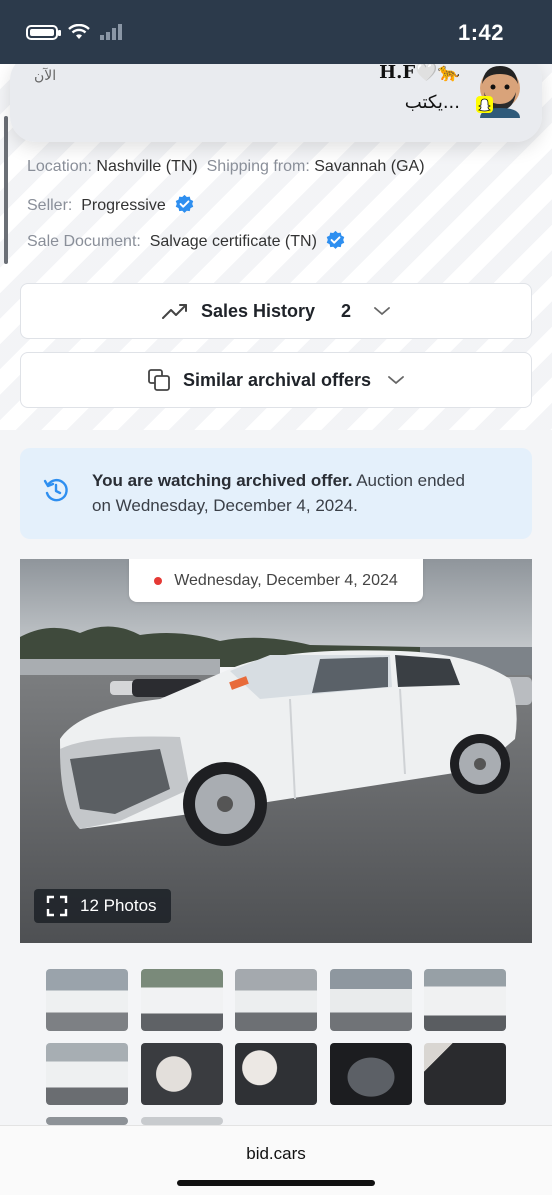  I want to click on seller-label: Seller:, so click(50, 205).